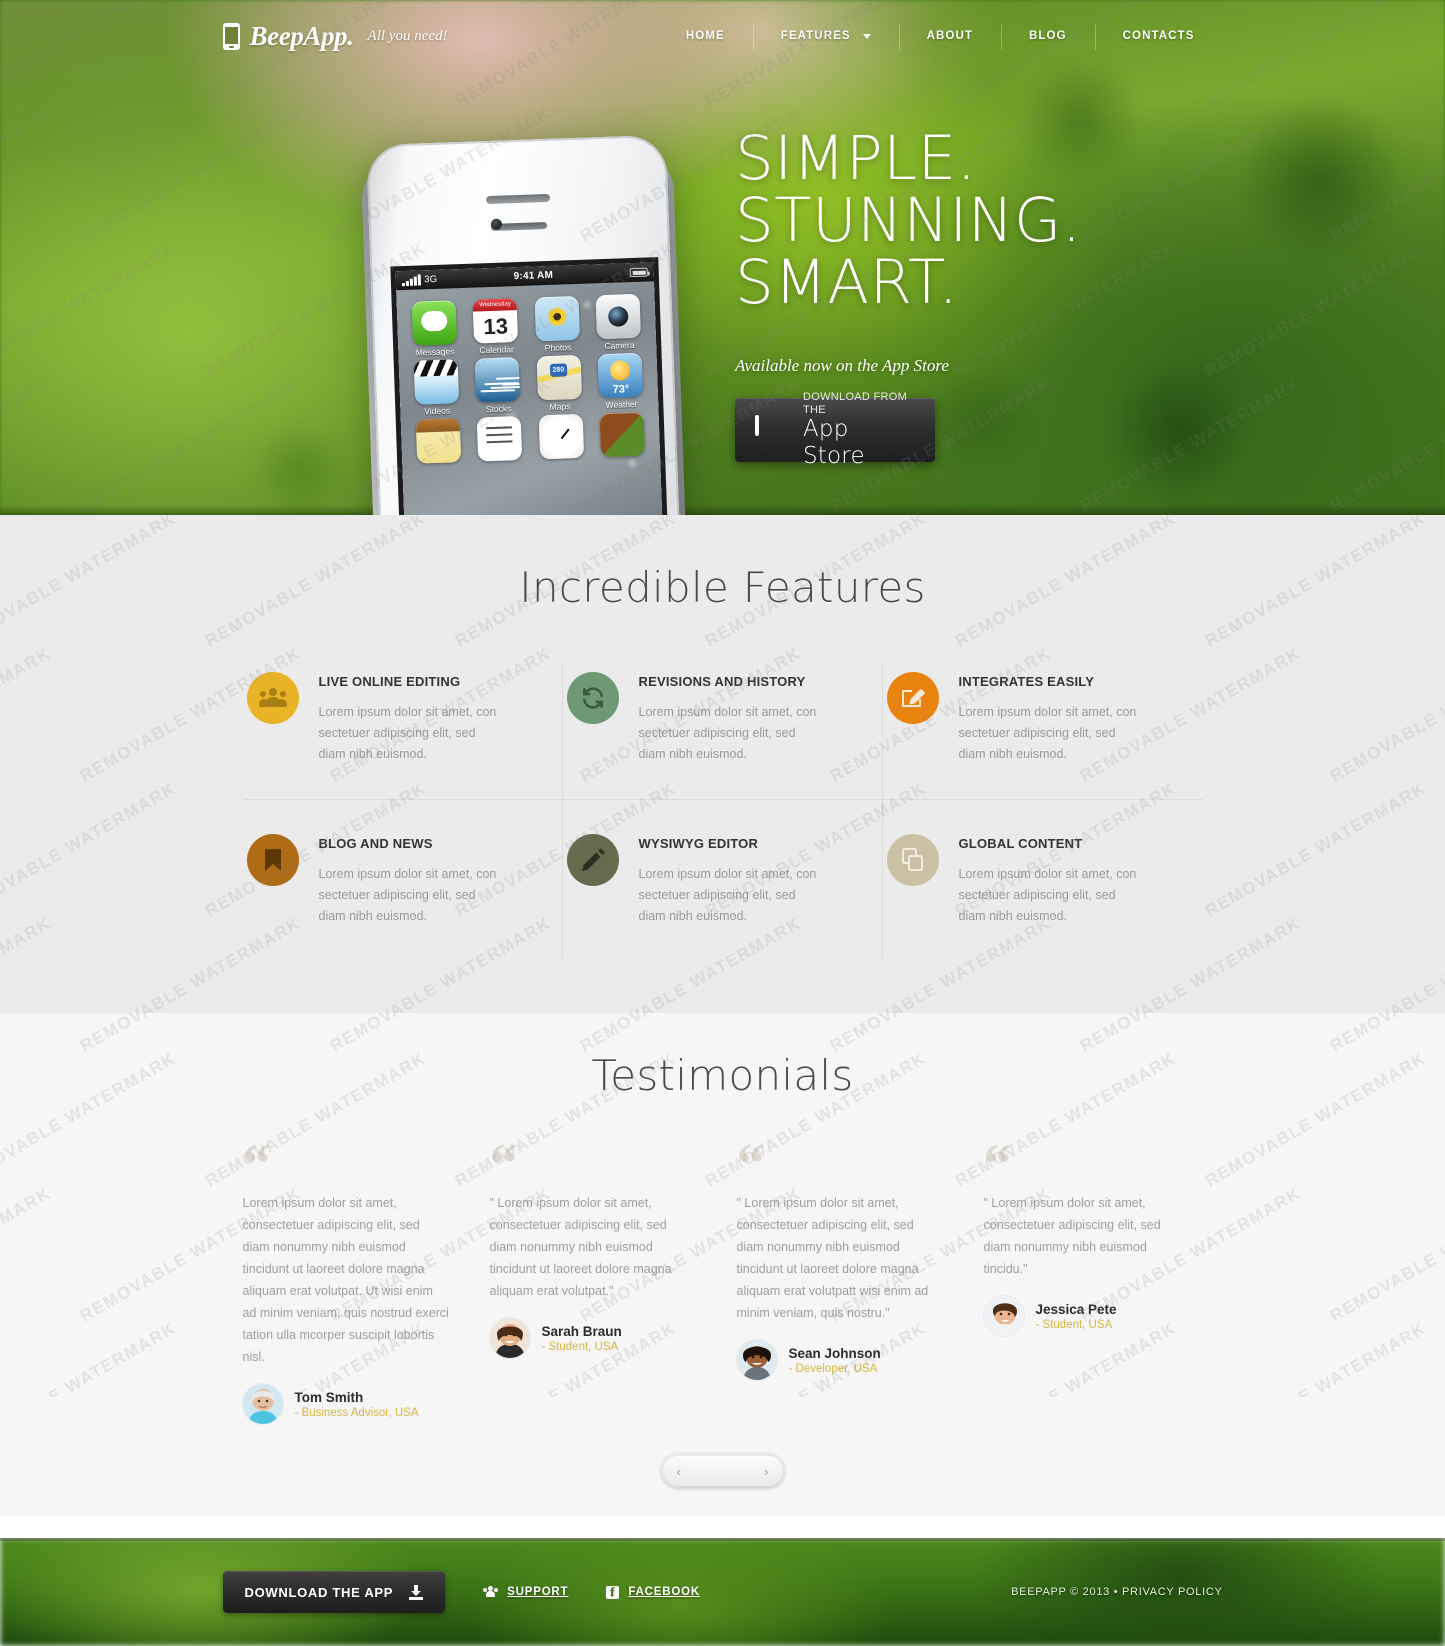 Image resolution: width=1445 pixels, height=1646 pixels. I want to click on section-divider, so click(722, 1527).